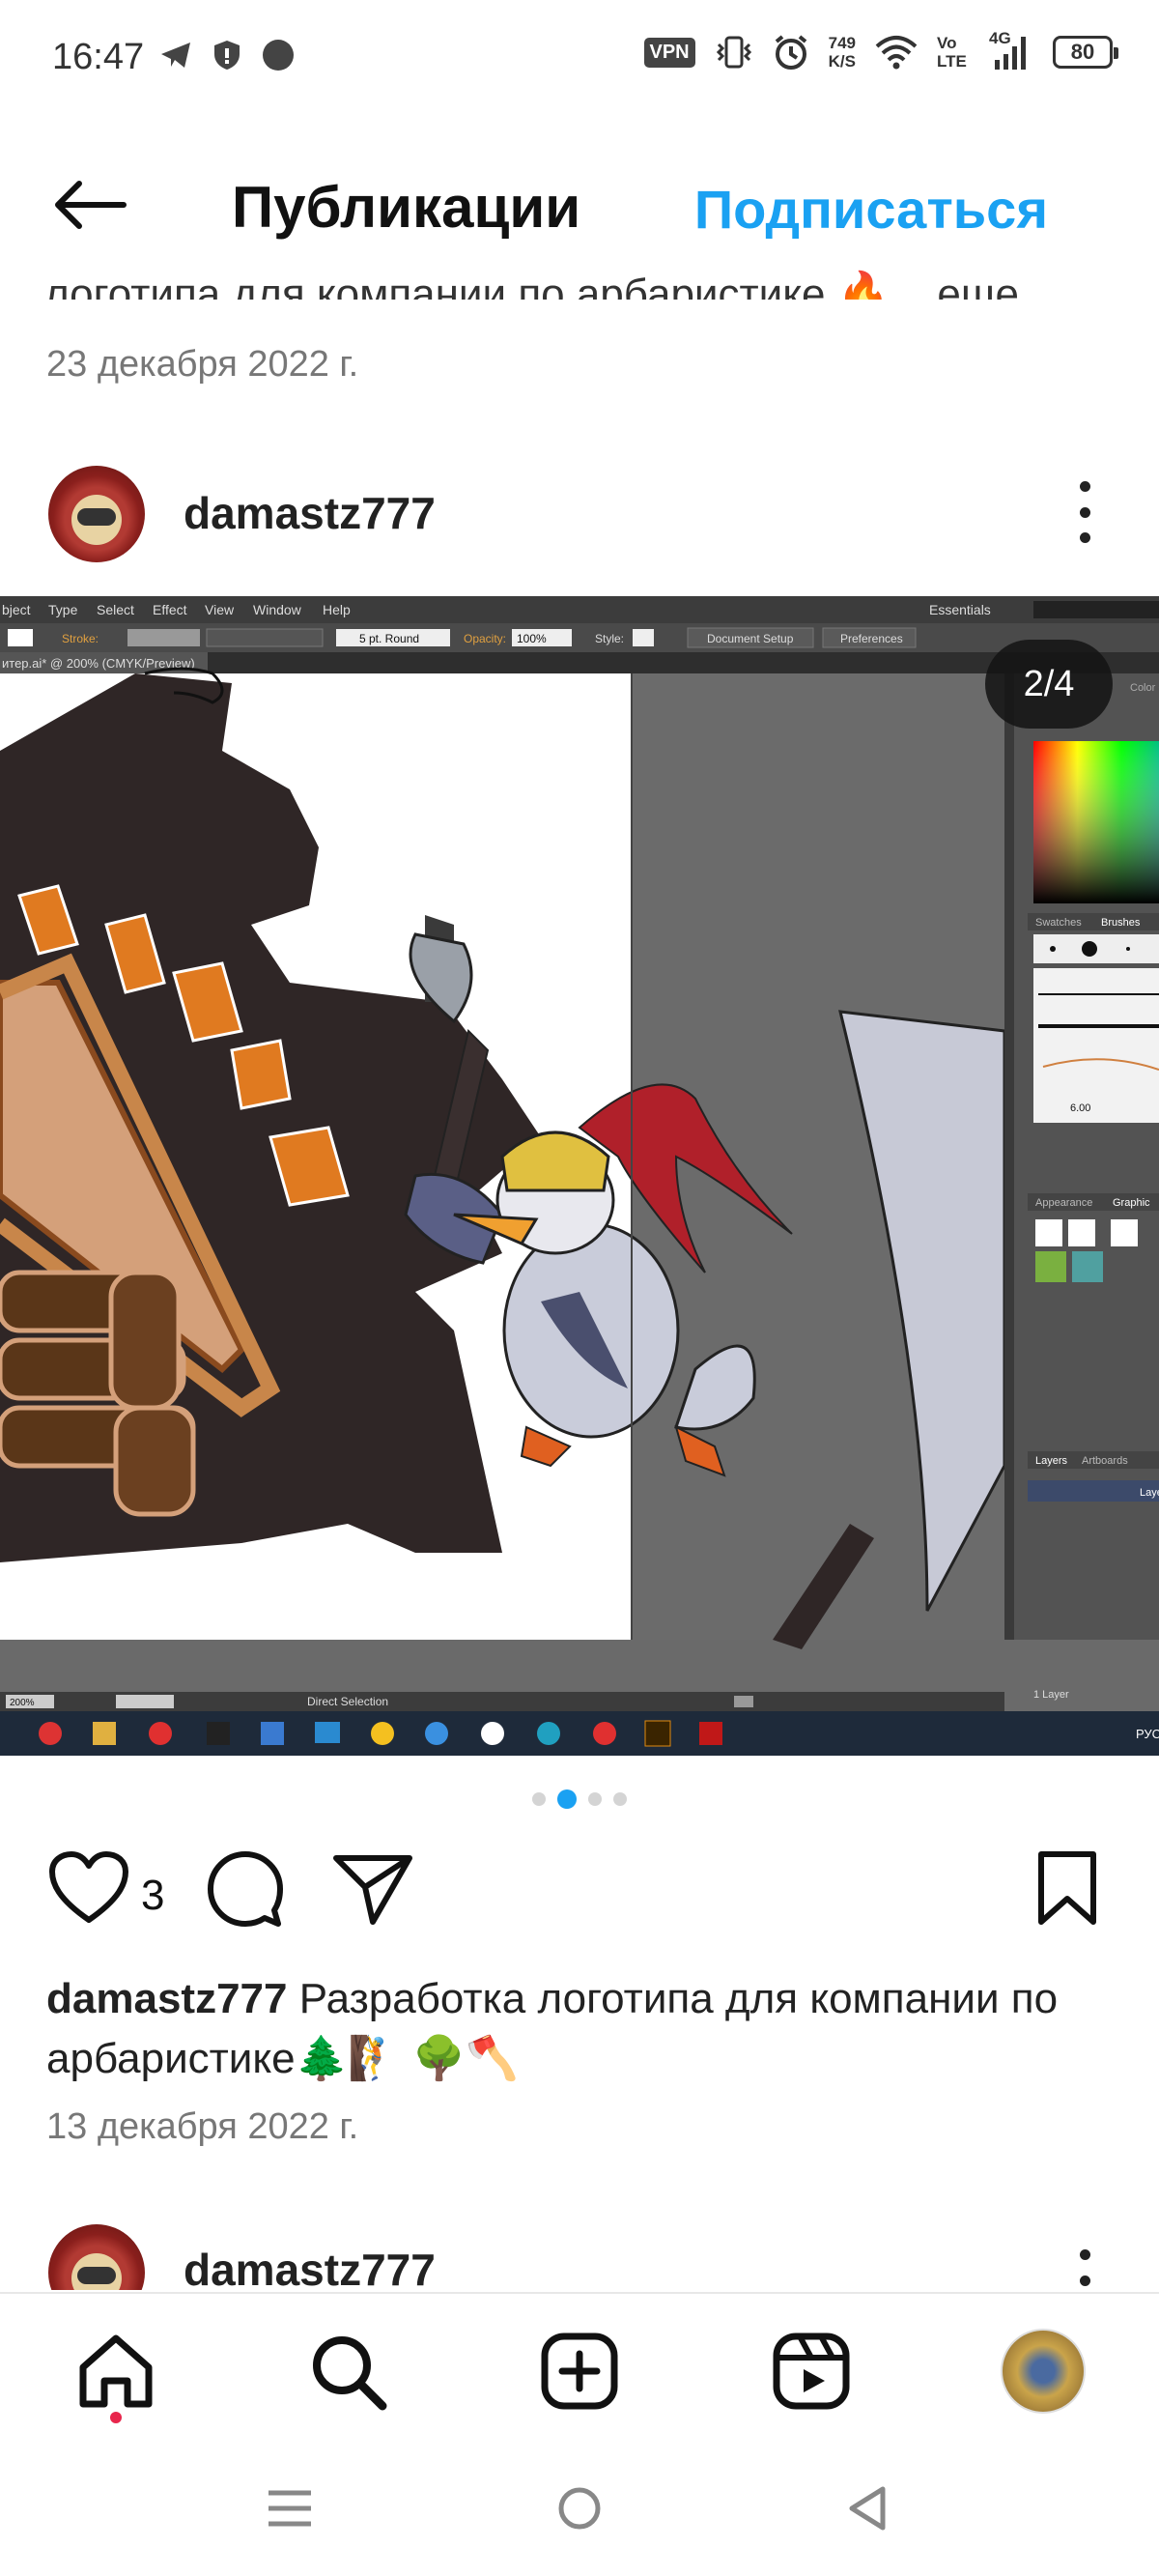  What do you see at coordinates (290, 2509) in the screenshot?
I see `menu-icon` at bounding box center [290, 2509].